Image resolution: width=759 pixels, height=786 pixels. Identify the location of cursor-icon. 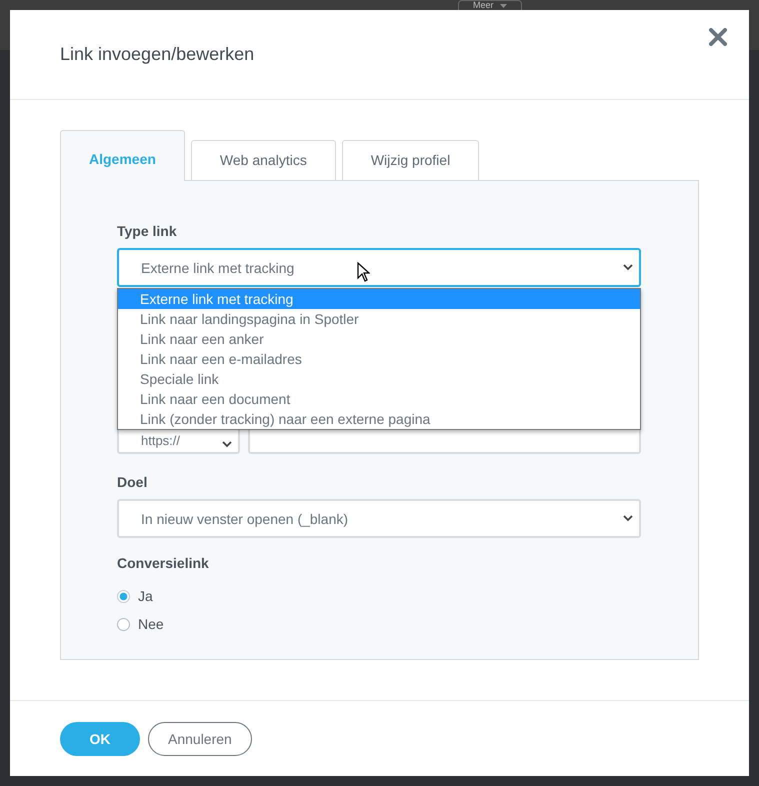
(363, 272).